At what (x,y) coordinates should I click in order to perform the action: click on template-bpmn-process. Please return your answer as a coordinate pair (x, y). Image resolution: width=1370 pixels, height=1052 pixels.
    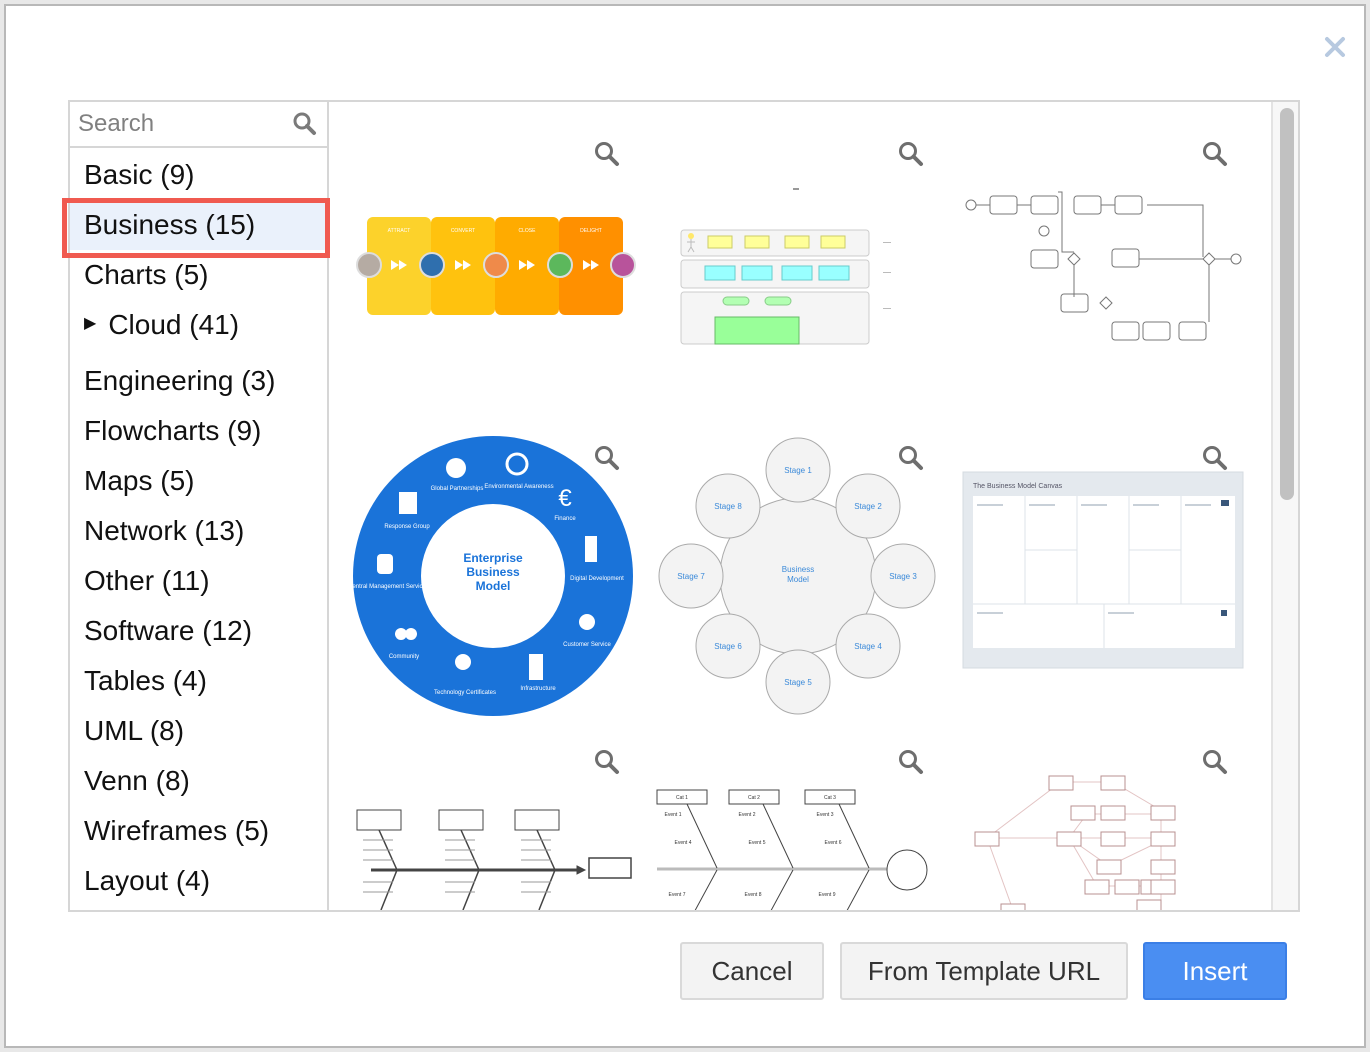
    Looking at the image, I should click on (1102, 277).